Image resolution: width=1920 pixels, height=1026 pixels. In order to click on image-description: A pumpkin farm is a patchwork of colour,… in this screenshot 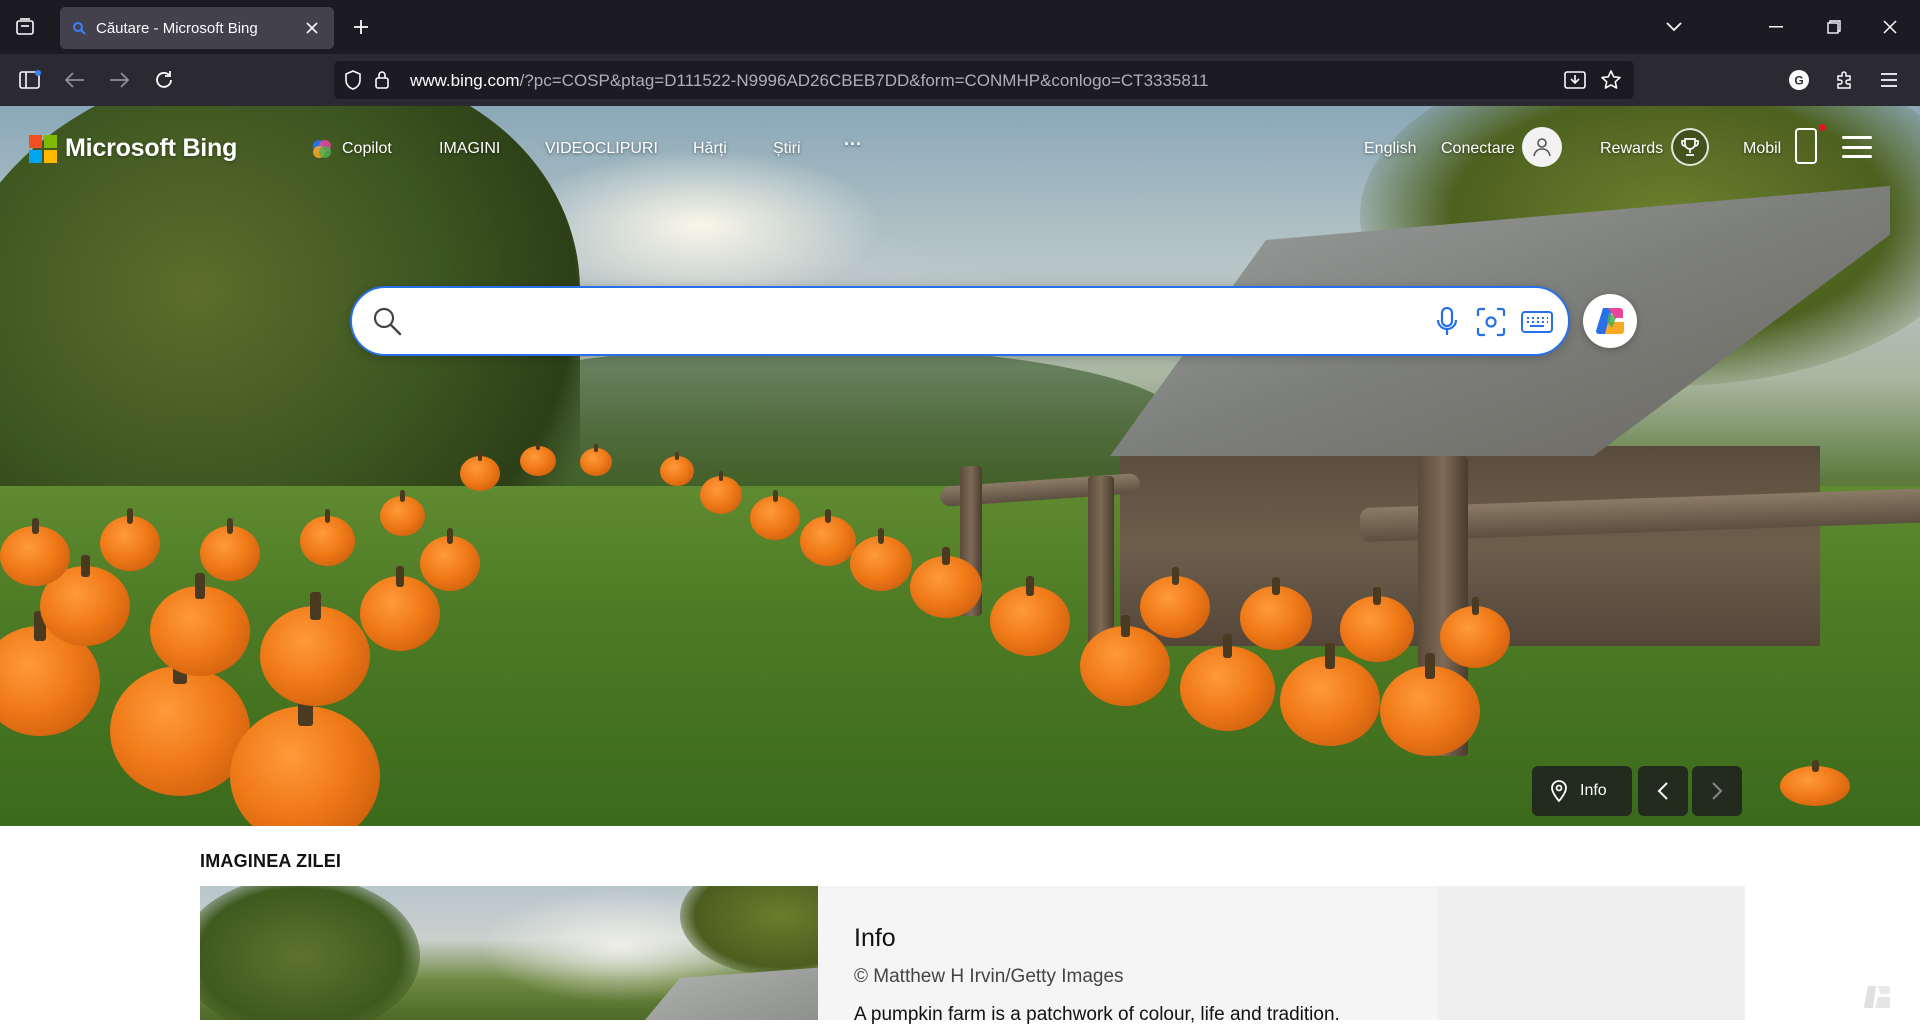, I will do `click(1097, 1014)`.